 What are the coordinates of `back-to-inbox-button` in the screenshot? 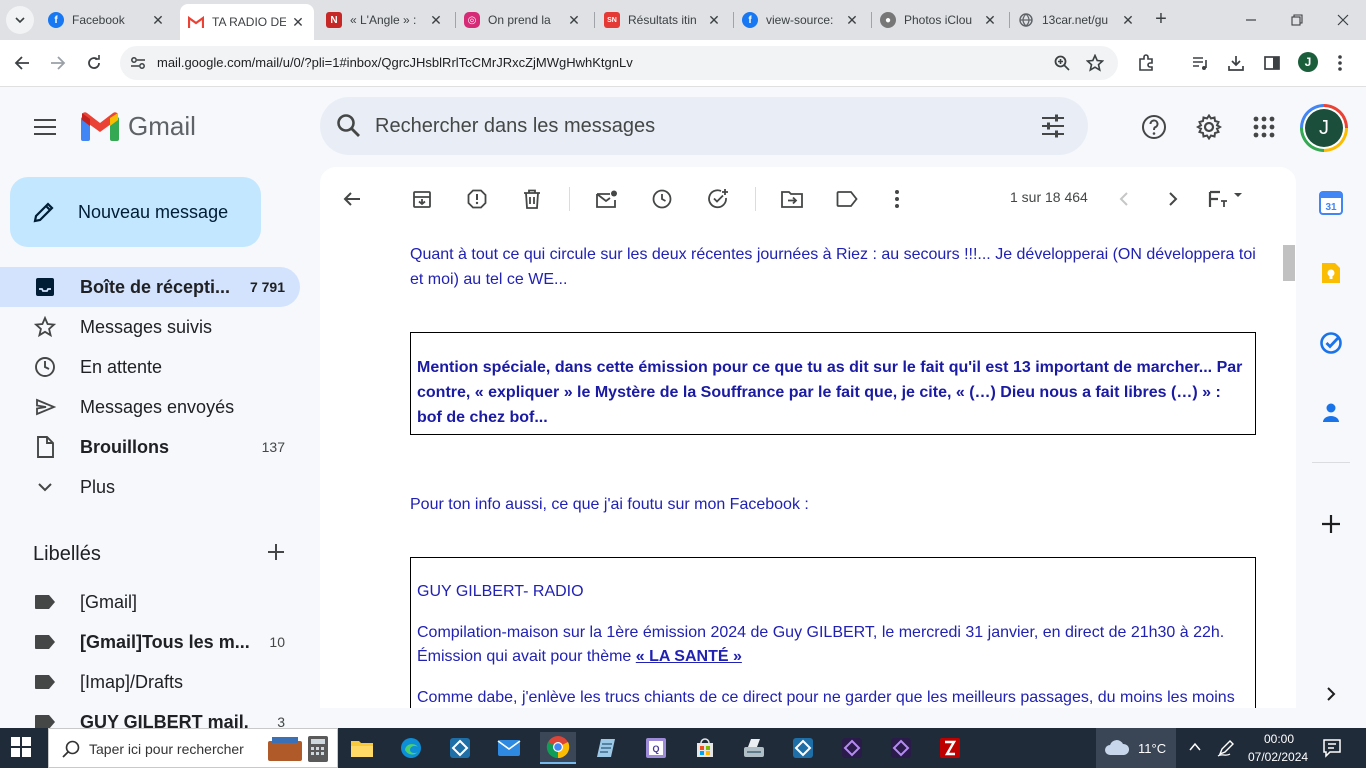 It's located at (352, 199).